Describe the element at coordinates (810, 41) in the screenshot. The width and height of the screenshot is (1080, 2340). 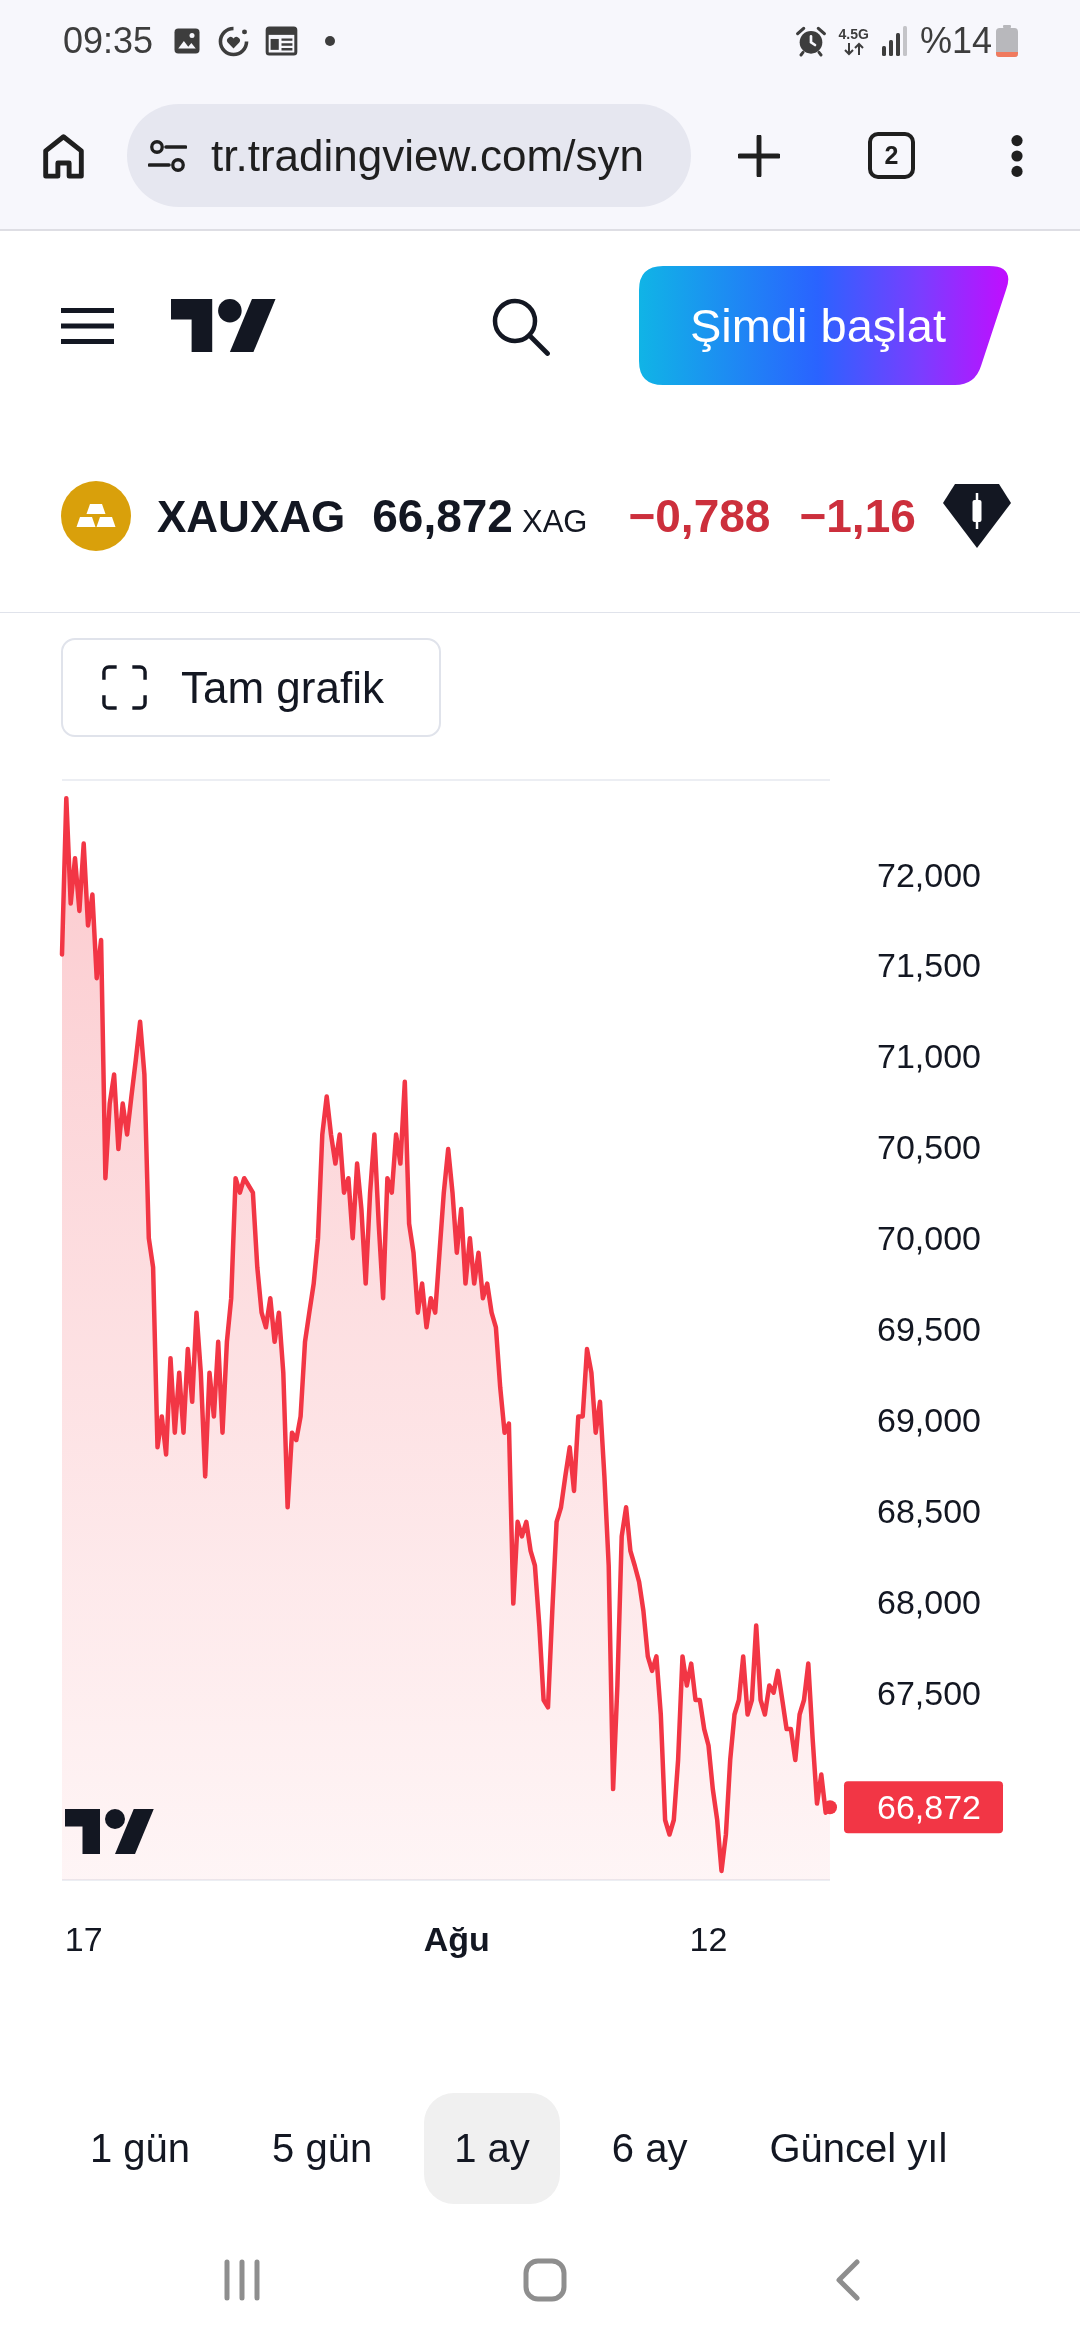
I see `alarm-icon` at that location.